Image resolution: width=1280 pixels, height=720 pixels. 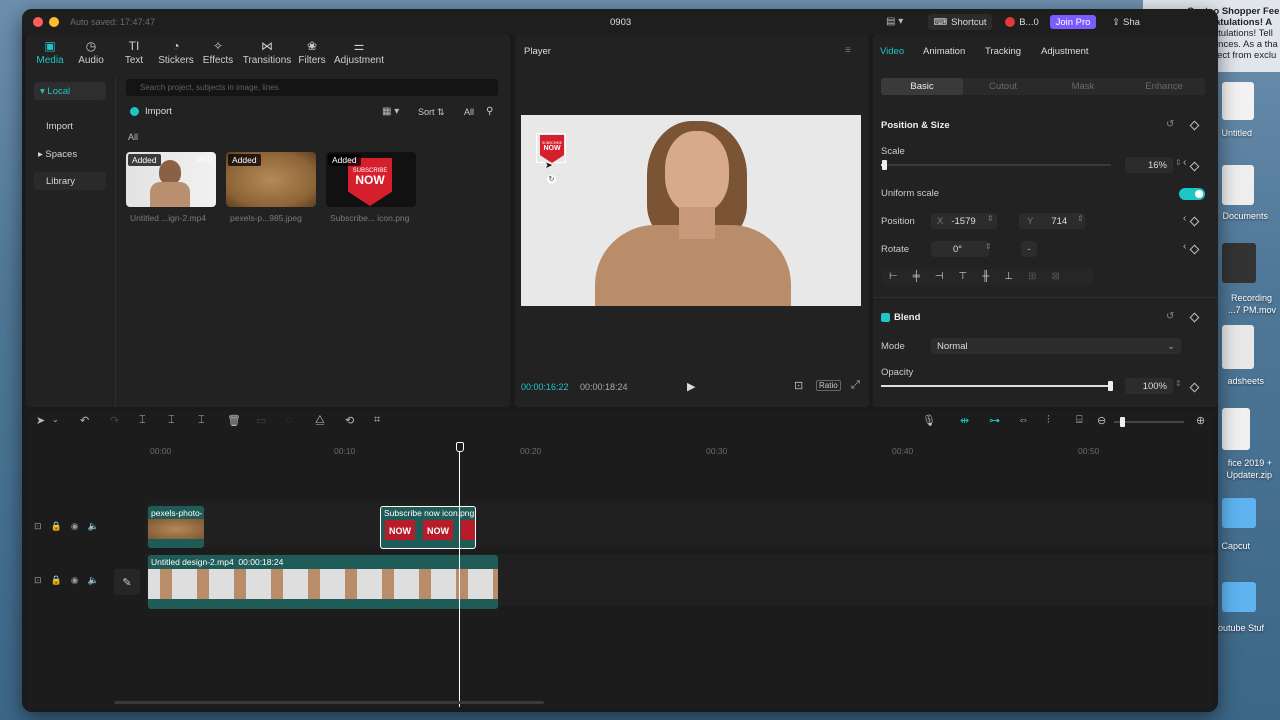 What do you see at coordinates (54, 22) in the screenshot?
I see `minimize-window-button` at bounding box center [54, 22].